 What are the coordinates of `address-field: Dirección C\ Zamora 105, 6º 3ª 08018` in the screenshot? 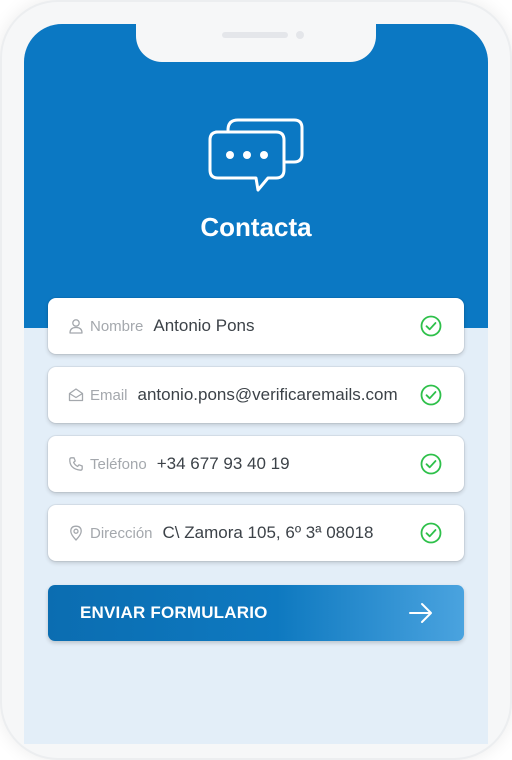 It's located at (256, 533).